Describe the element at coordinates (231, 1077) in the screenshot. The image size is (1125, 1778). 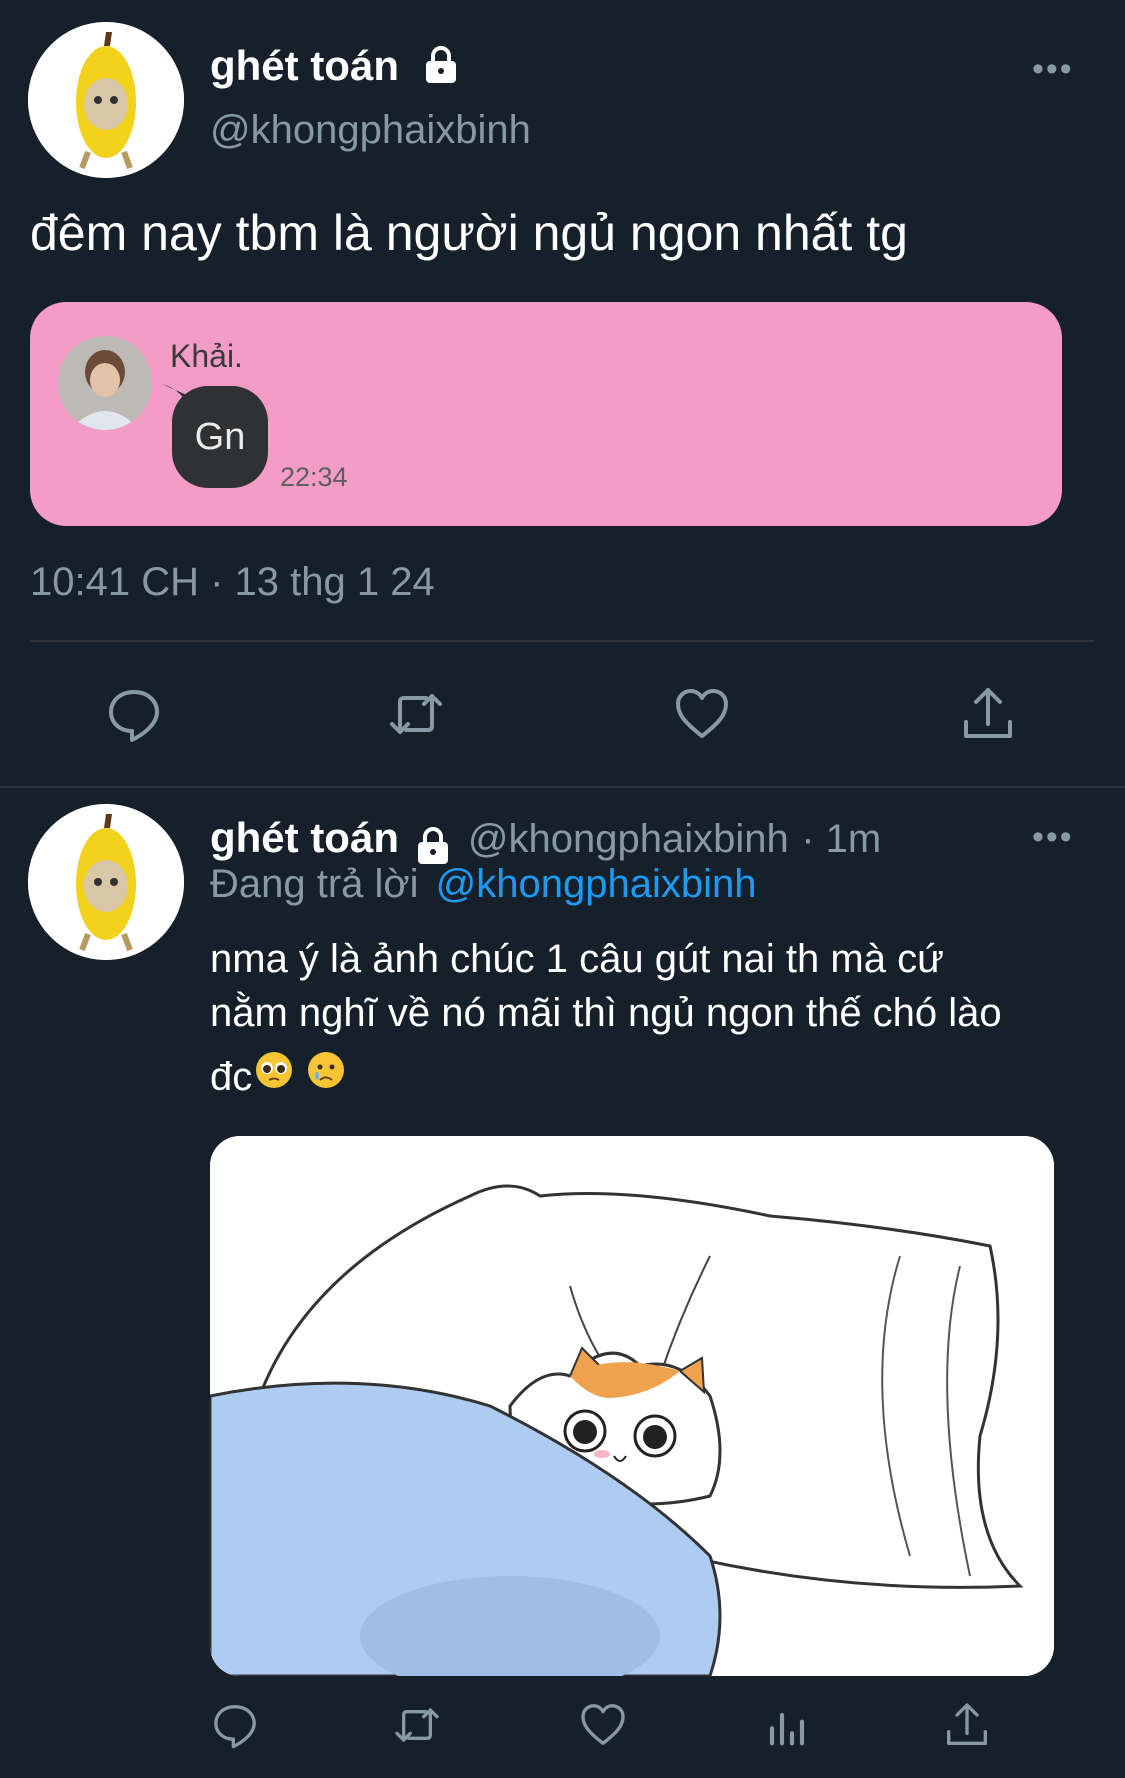
I see `reply-text-line: đc` at that location.